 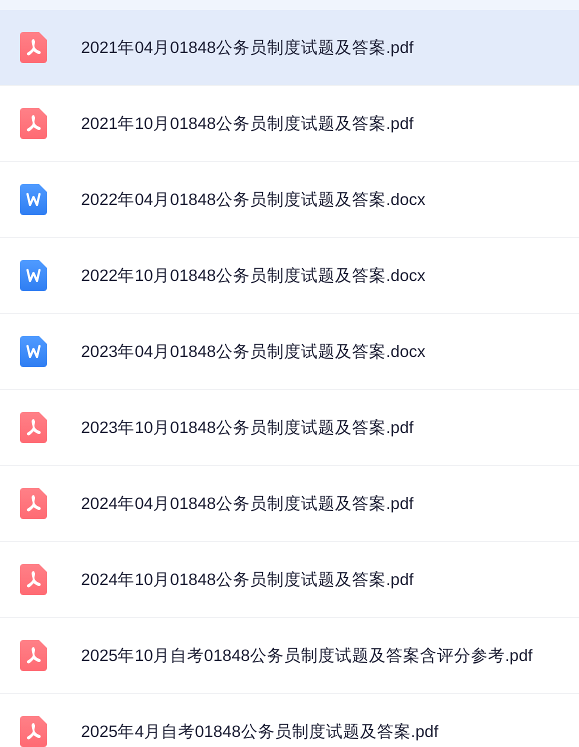 I want to click on file-name: 2024年10月01848公务员制度试题及答案.pdf, so click(x=247, y=580).